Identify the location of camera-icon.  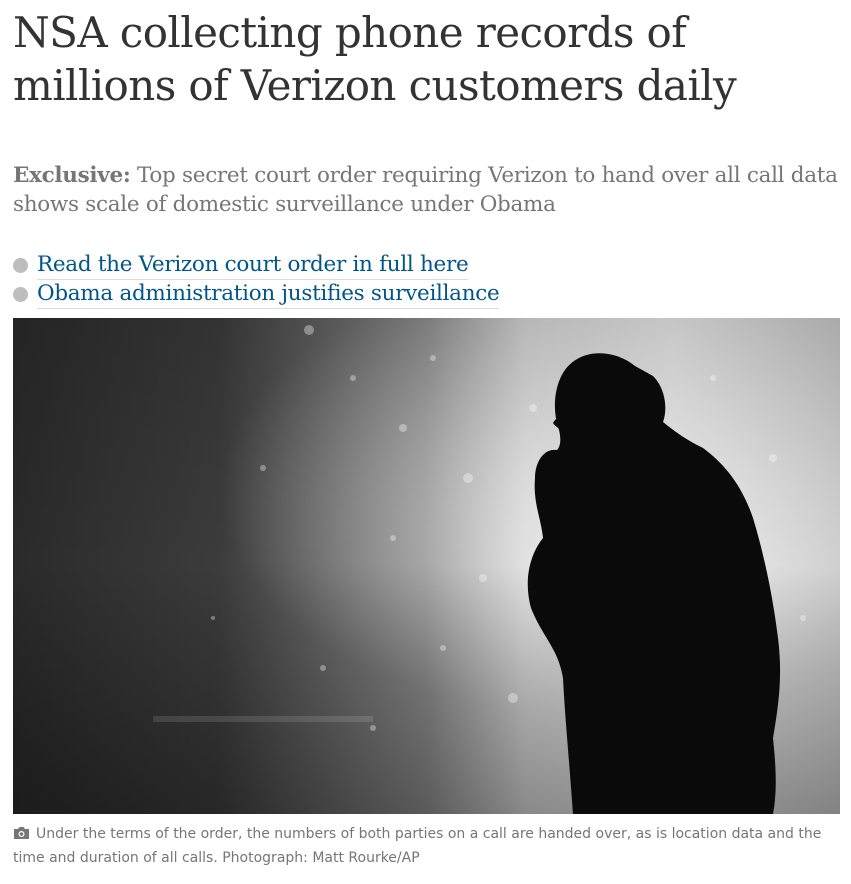
(21, 836).